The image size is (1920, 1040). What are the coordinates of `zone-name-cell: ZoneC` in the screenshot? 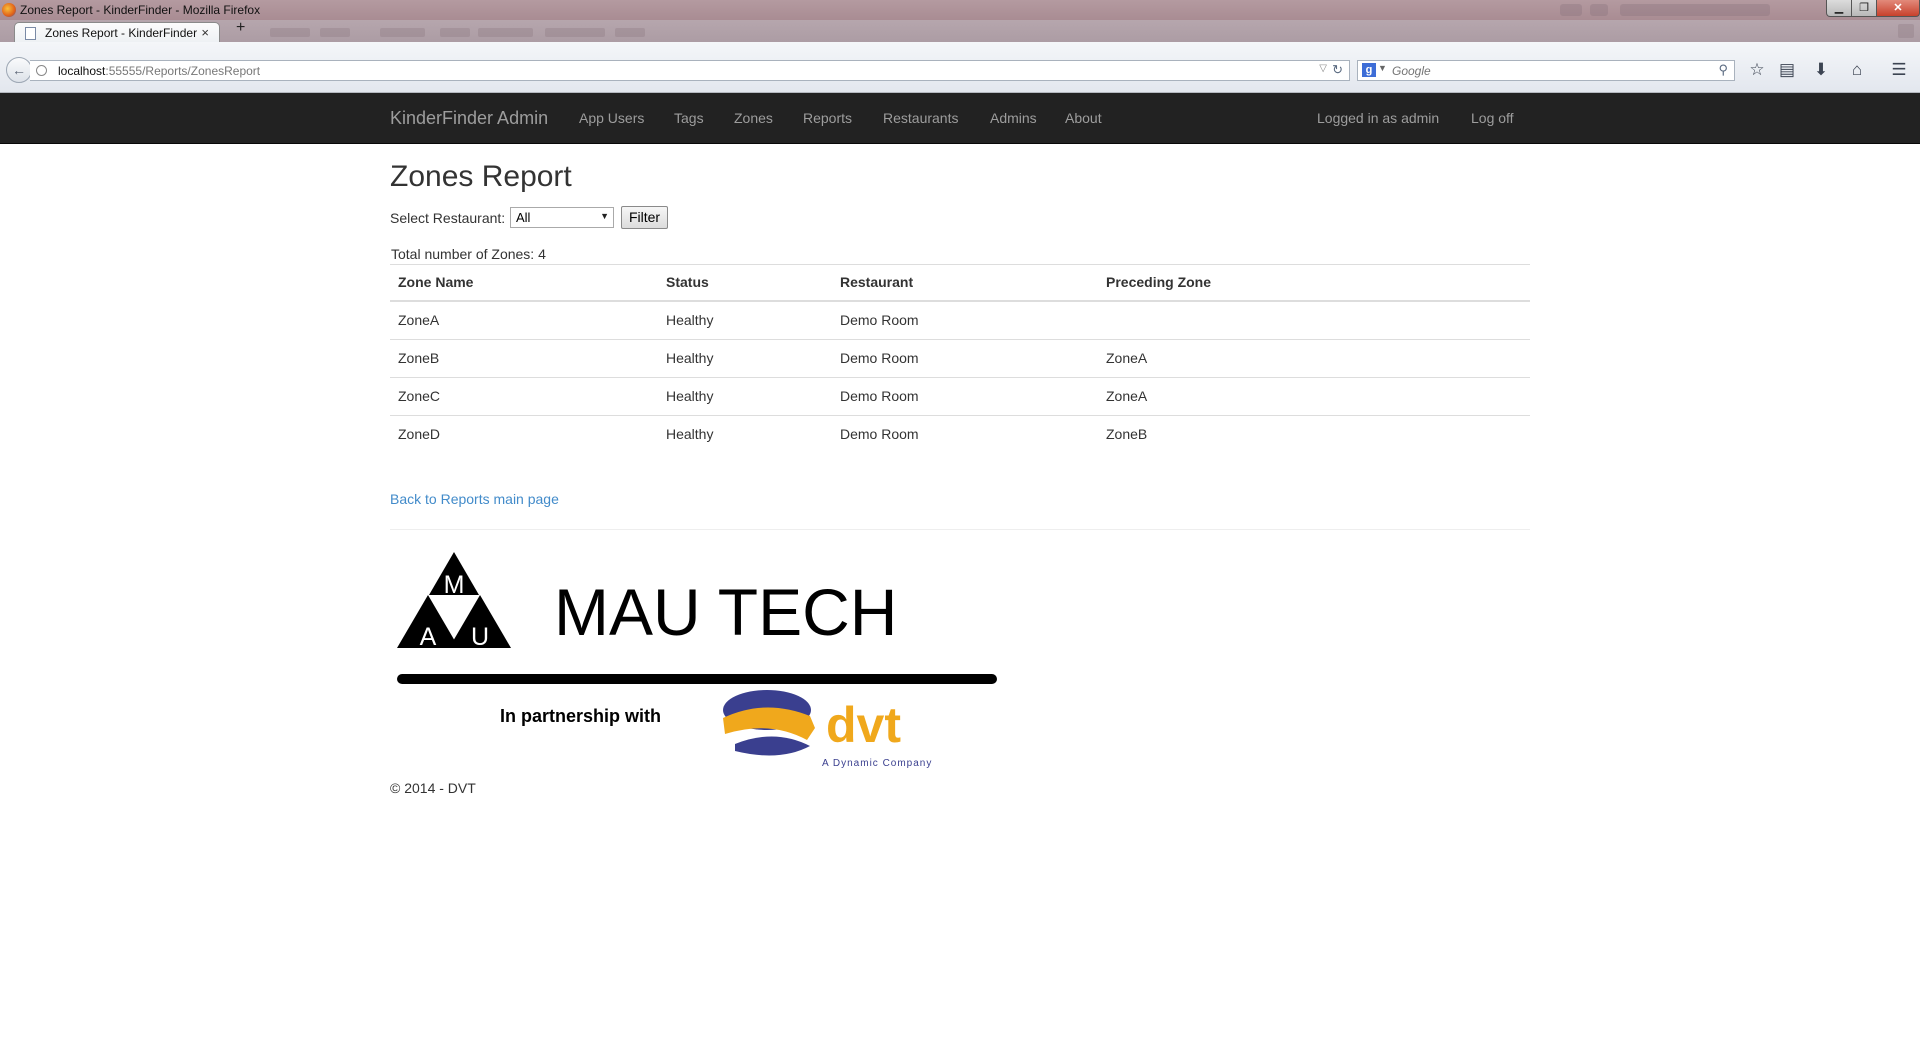 It's located at (524, 395).